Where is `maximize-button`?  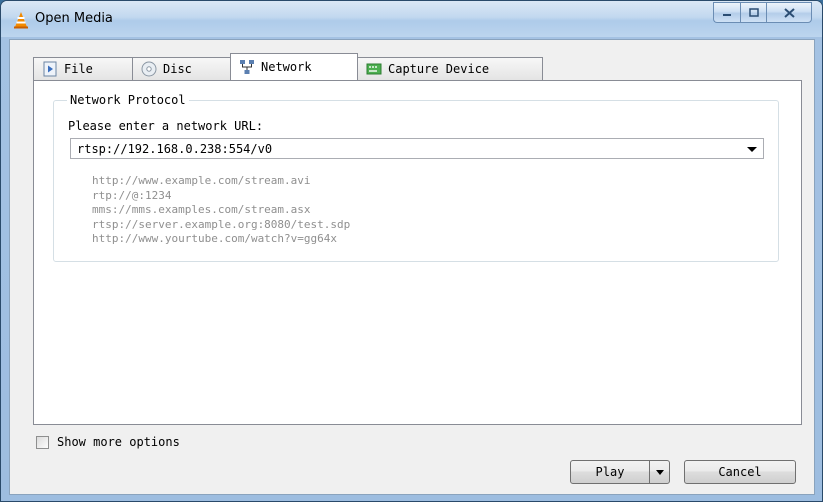 maximize-button is located at coordinates (753, 12).